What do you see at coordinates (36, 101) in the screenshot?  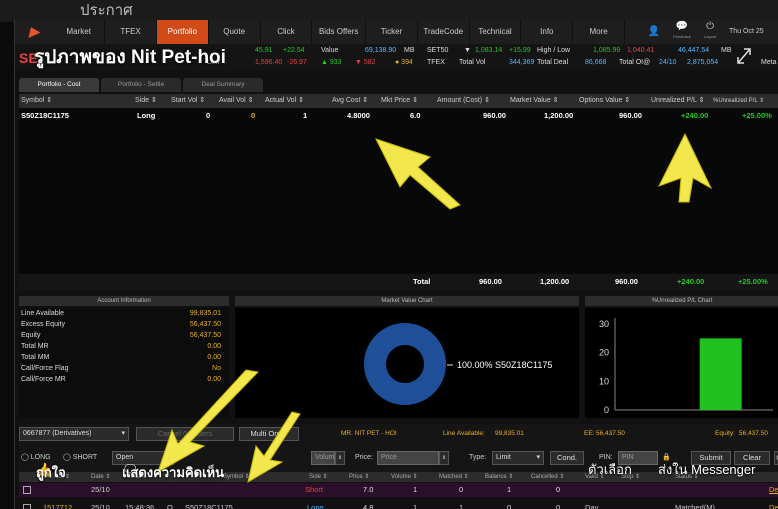 I see `col-symbol: Symbol ⇕` at bounding box center [36, 101].